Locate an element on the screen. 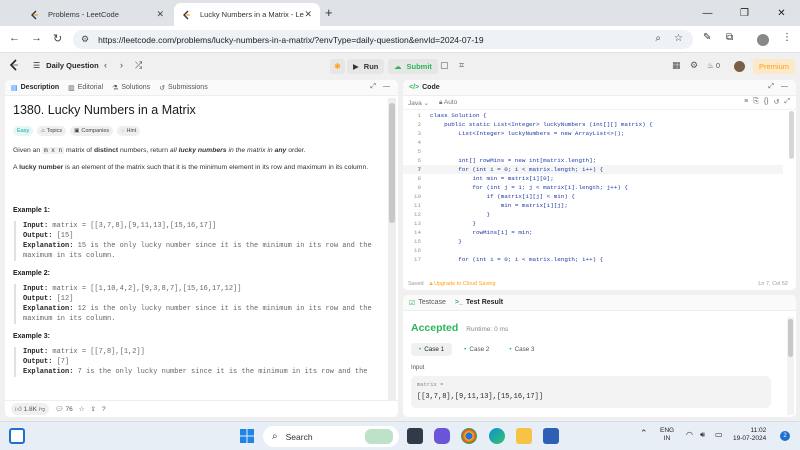 The height and width of the screenshot is (450, 800). whiteboard-icon: ⌗ is located at coordinates (461, 65).